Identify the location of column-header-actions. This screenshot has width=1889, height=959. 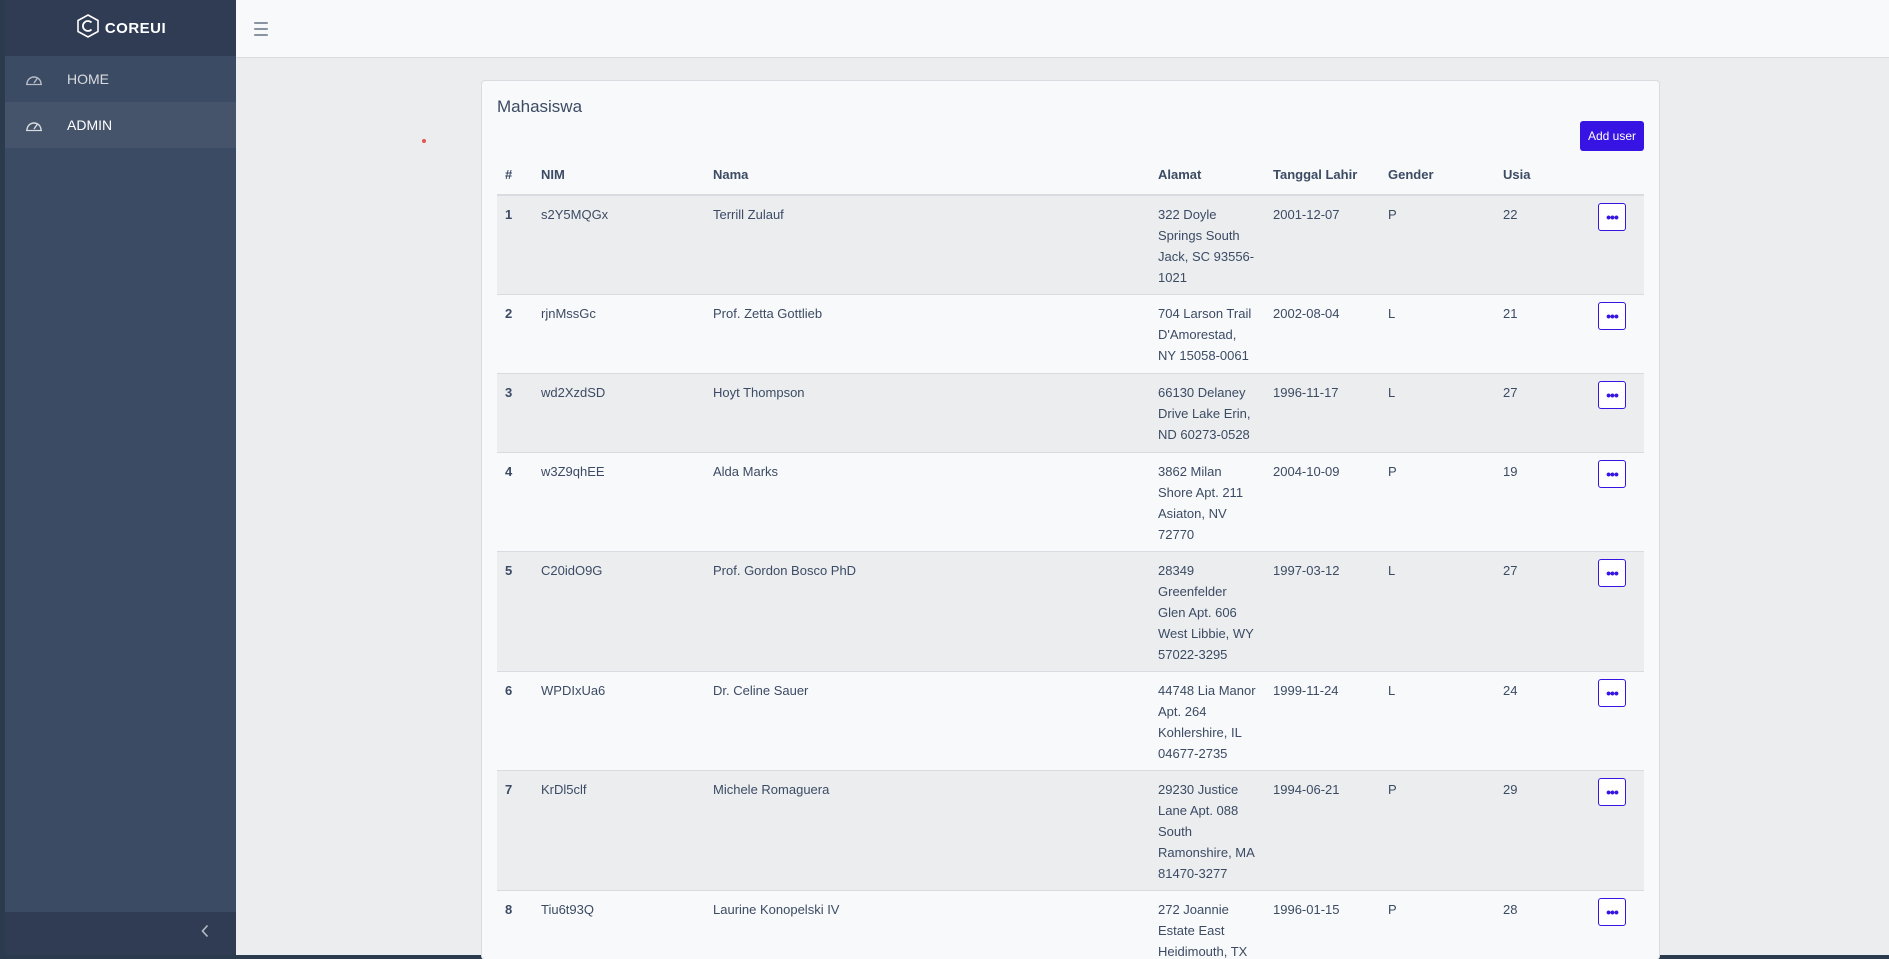
(1617, 175).